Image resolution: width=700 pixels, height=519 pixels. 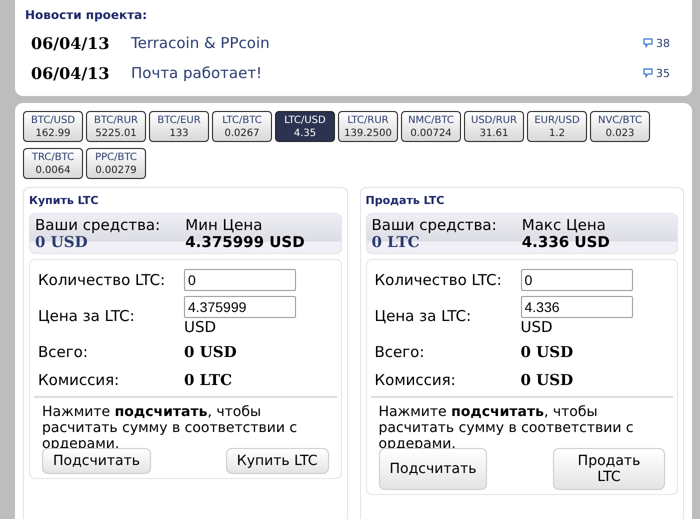 What do you see at coordinates (242, 126) in the screenshot?
I see `pair-tab: LTC/BTC 0.0267` at bounding box center [242, 126].